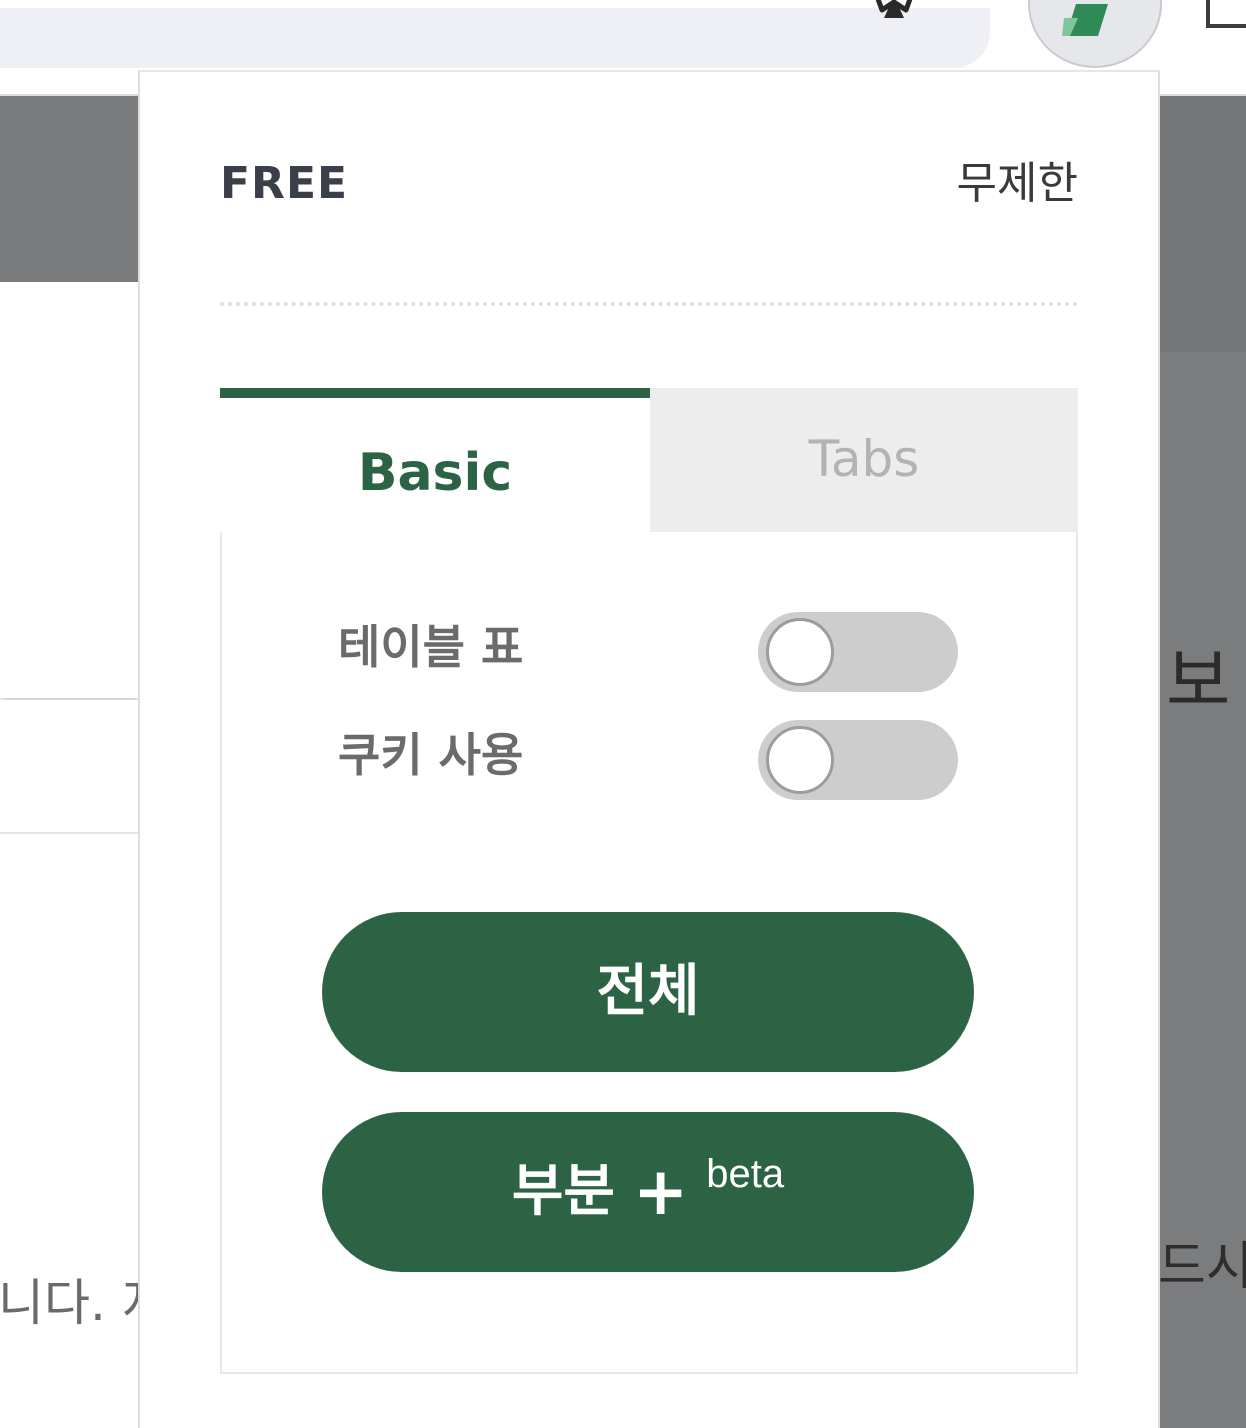 The height and width of the screenshot is (1428, 1246). What do you see at coordinates (563, 1191) in the screenshot?
I see `partial-capture-label: 부분` at bounding box center [563, 1191].